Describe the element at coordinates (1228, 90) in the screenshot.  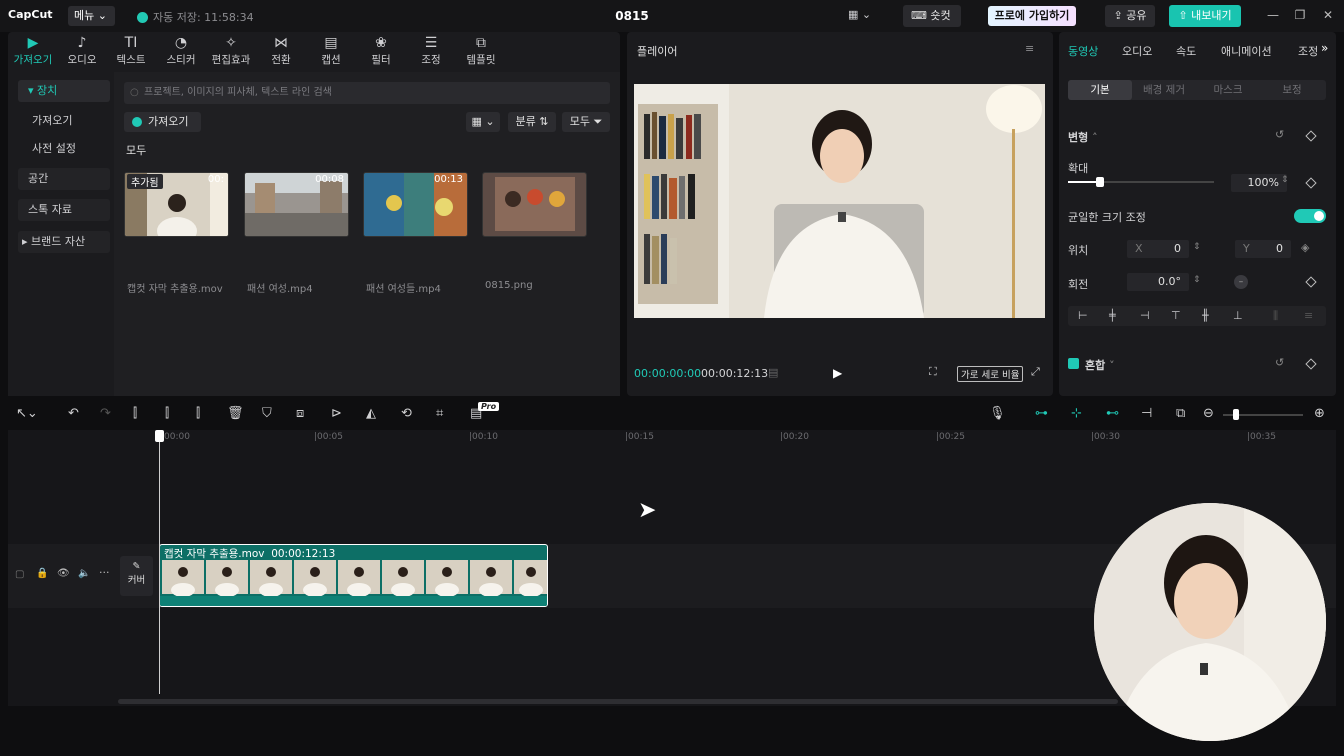
I see `subtab-mask: 마스크` at that location.